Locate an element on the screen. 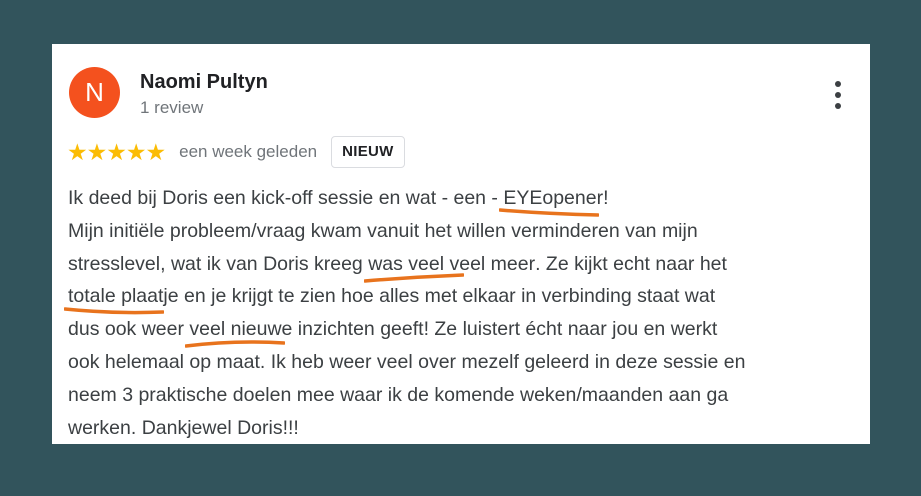 The width and height of the screenshot is (921, 496). review-text-segment: veel nieuwe inzichten geeft is located at coordinates (306, 329).